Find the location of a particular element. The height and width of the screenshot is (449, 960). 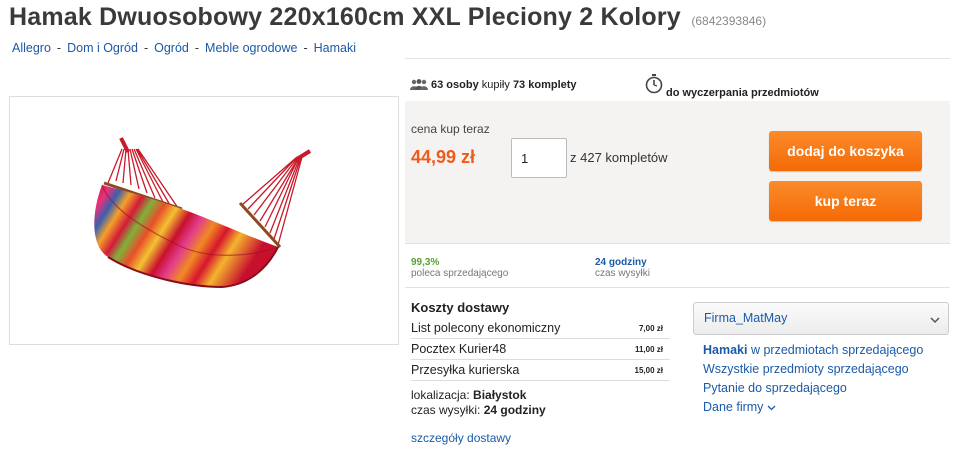

company-data-label: Dane firmy is located at coordinates (733, 407).